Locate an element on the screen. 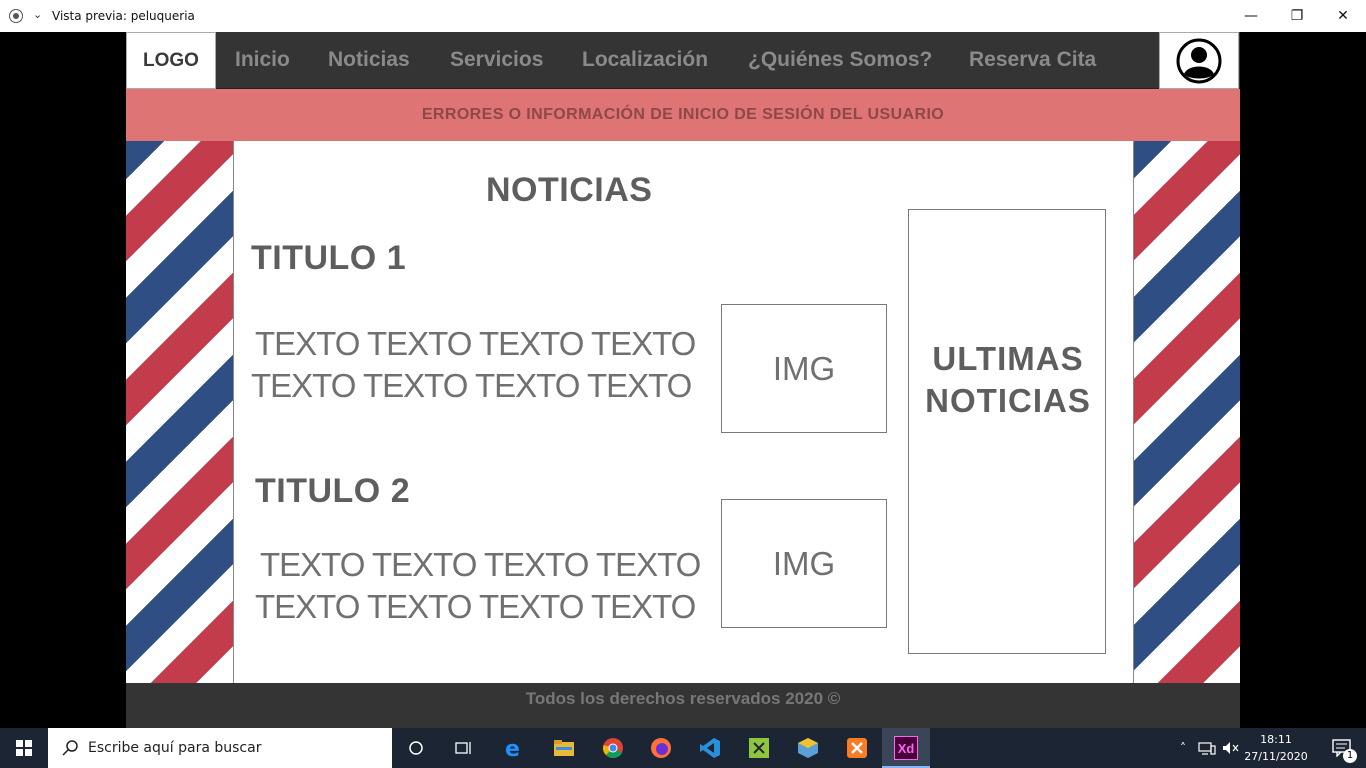  start-button is located at coordinates (24, 748).